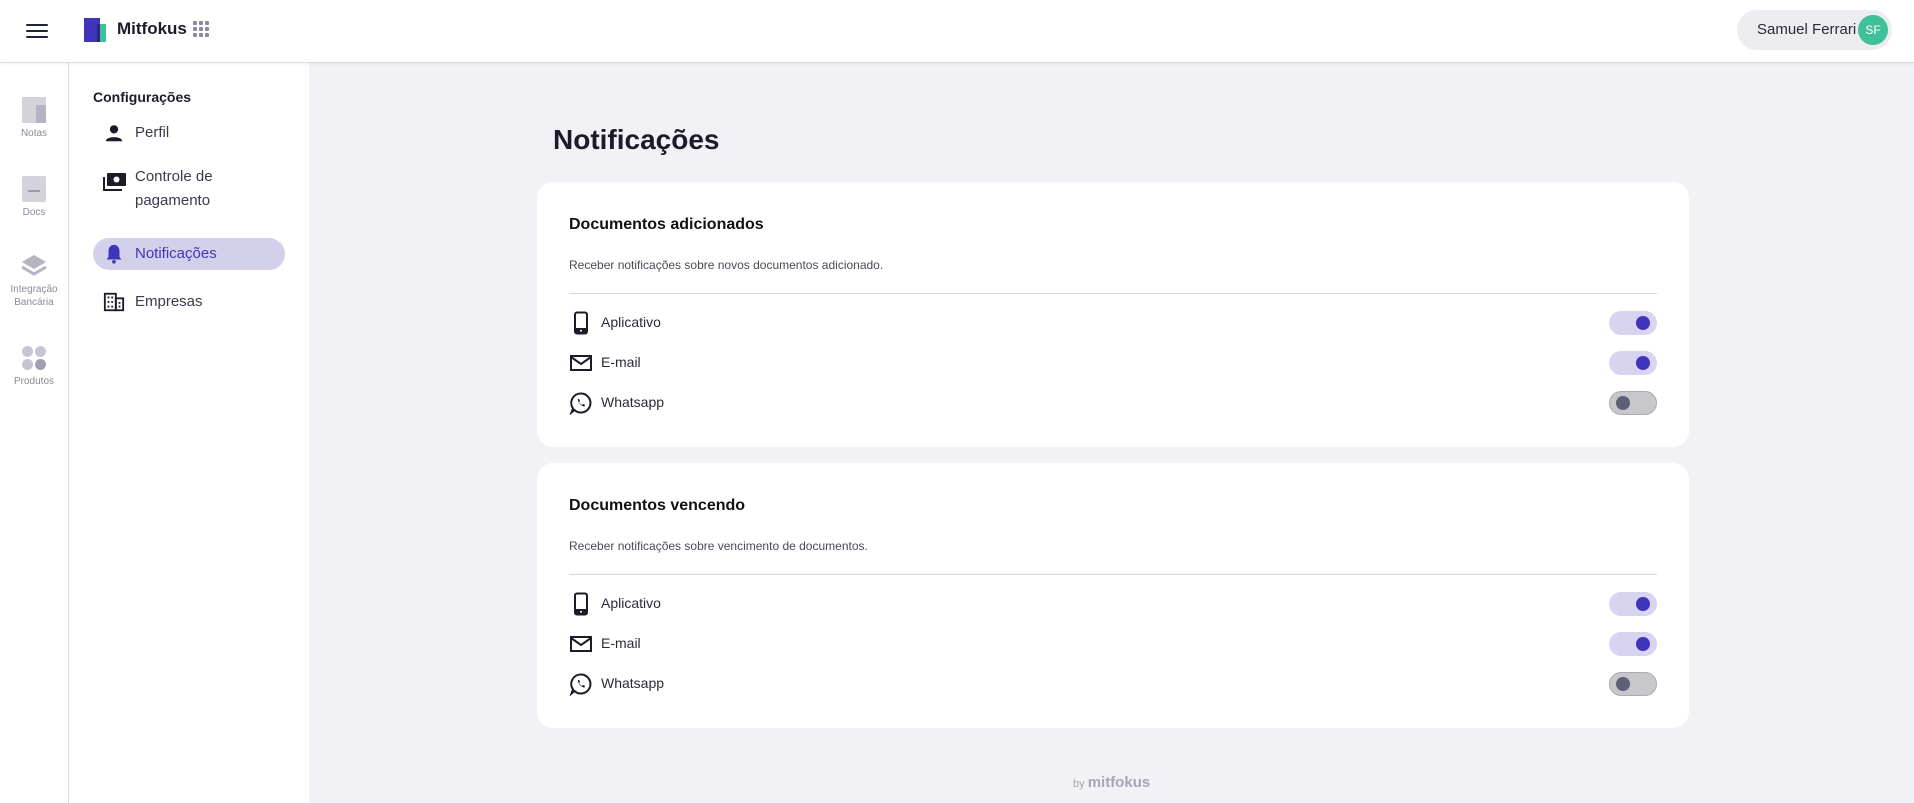 The height and width of the screenshot is (803, 1914). What do you see at coordinates (34, 433) in the screenshot?
I see `module-rail: Notas Docs Integração Bancária Produtos` at bounding box center [34, 433].